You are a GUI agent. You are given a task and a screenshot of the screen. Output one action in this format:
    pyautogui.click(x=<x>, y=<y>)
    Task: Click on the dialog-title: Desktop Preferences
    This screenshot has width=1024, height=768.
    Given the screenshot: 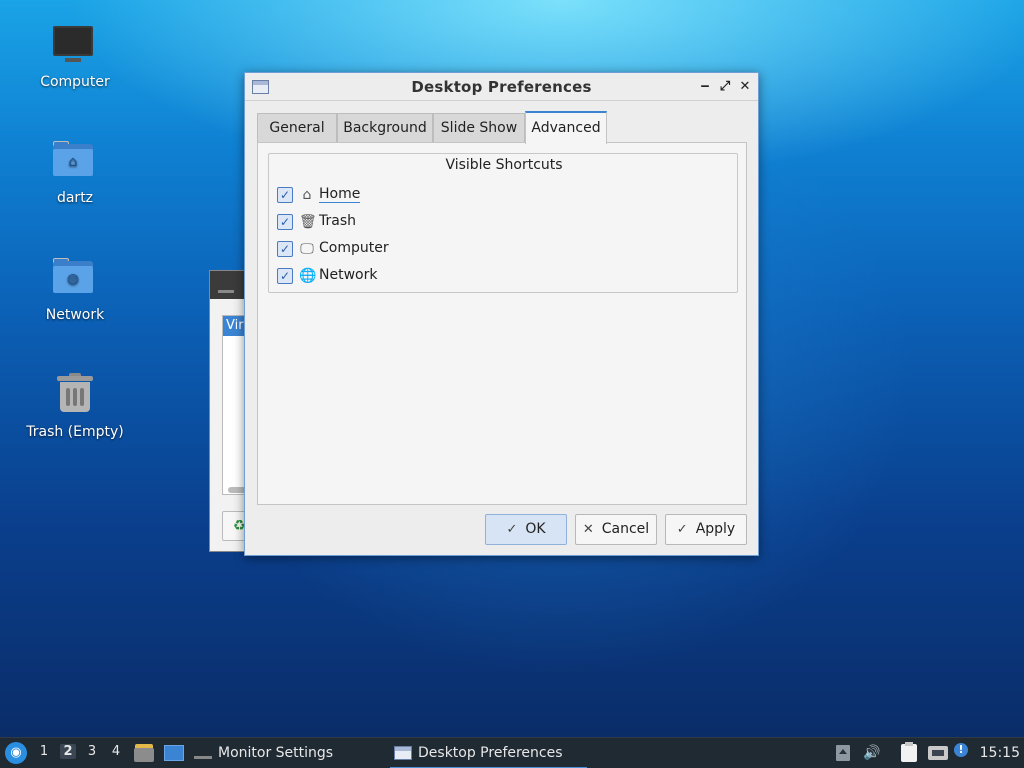 What is the action you would take?
    pyautogui.click(x=501, y=87)
    